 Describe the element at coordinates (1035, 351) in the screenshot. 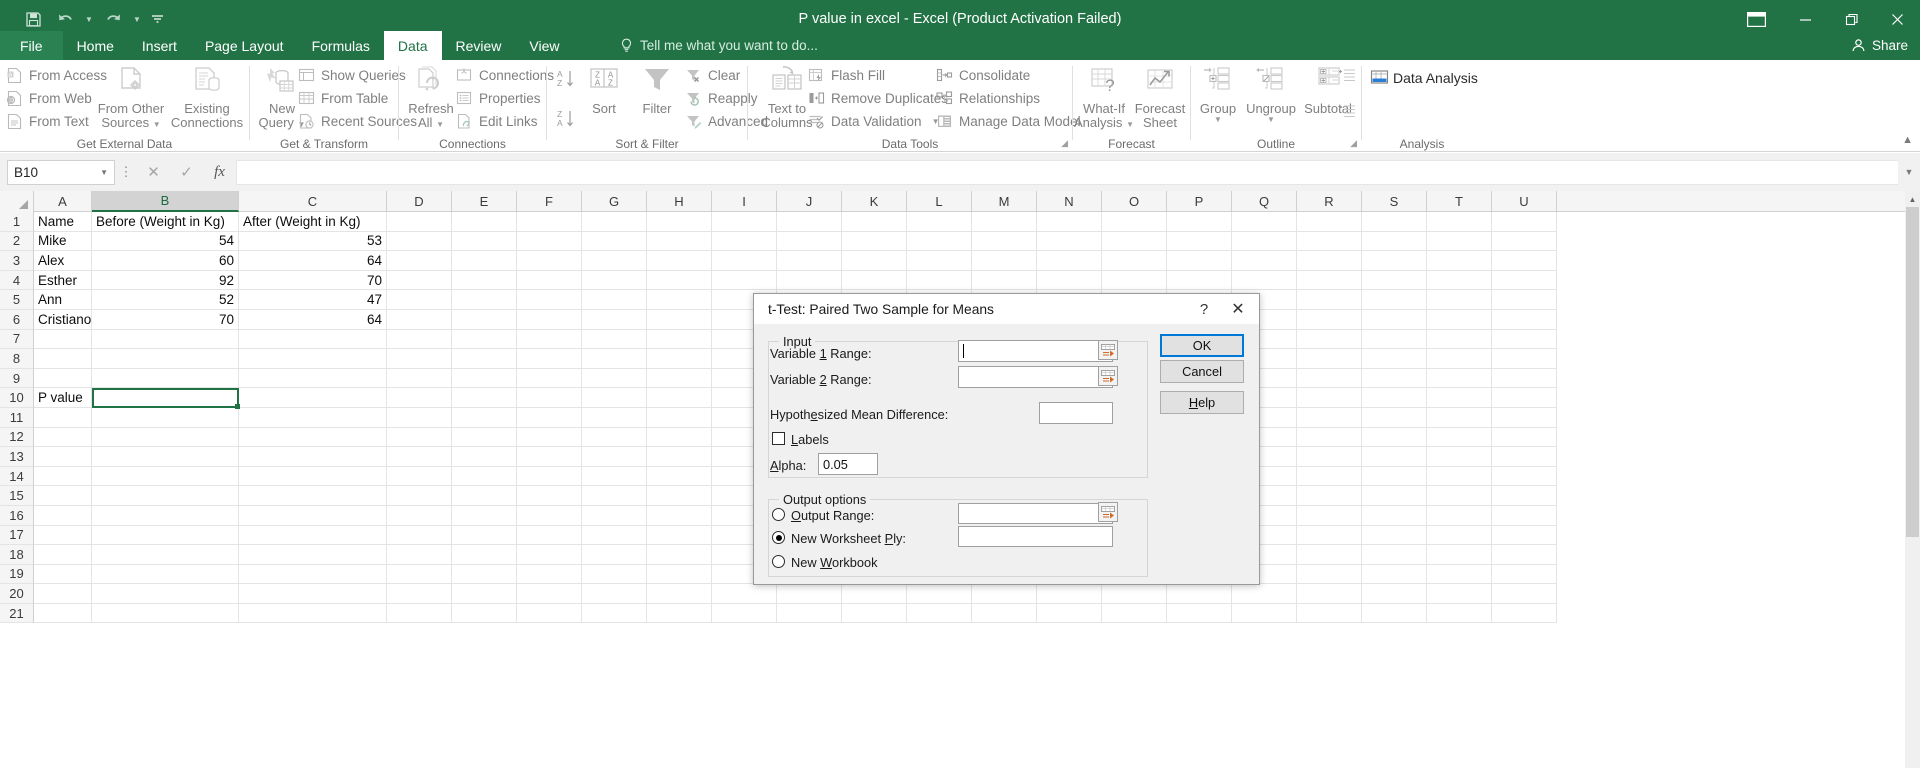

I see `variable-1-range-input` at that location.